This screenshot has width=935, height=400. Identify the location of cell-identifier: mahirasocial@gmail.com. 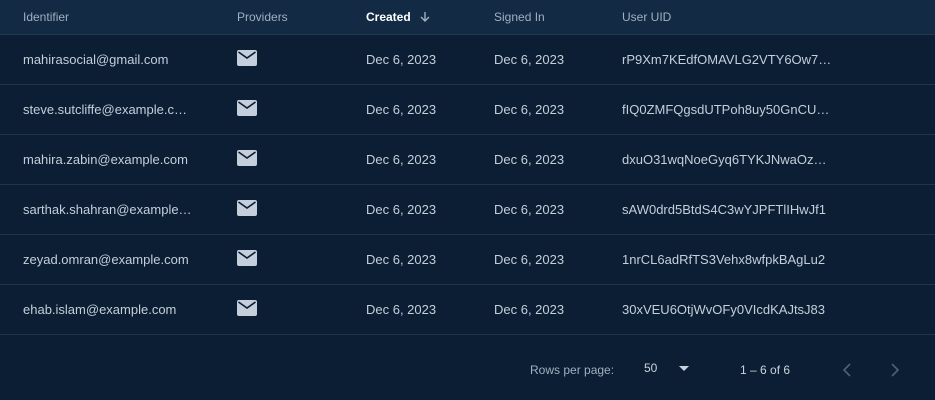
(96, 59).